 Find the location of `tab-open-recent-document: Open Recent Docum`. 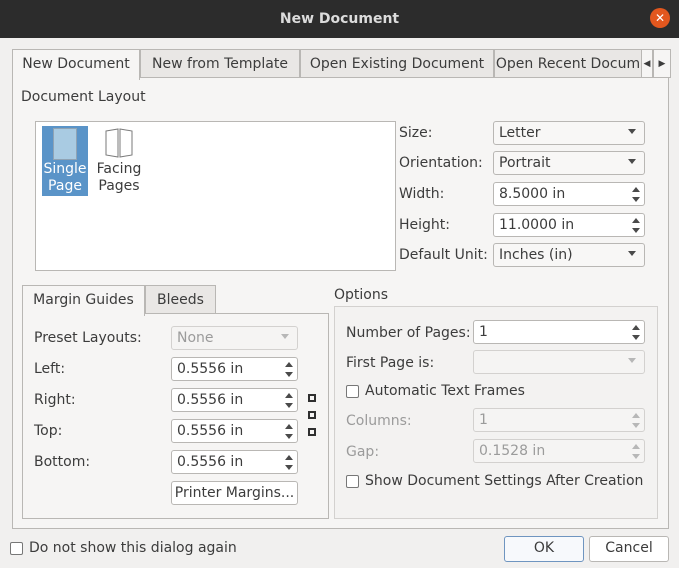

tab-open-recent-document: Open Recent Docum is located at coordinates (568, 63).